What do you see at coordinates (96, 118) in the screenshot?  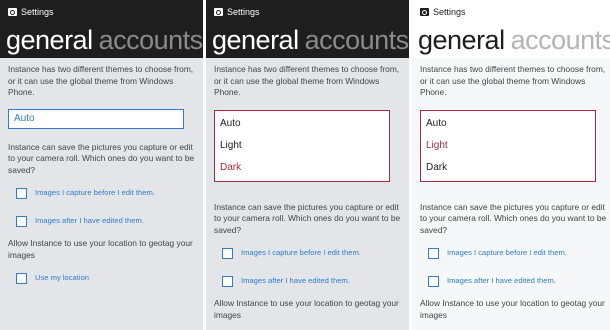 I see `theme-picker: Auto` at bounding box center [96, 118].